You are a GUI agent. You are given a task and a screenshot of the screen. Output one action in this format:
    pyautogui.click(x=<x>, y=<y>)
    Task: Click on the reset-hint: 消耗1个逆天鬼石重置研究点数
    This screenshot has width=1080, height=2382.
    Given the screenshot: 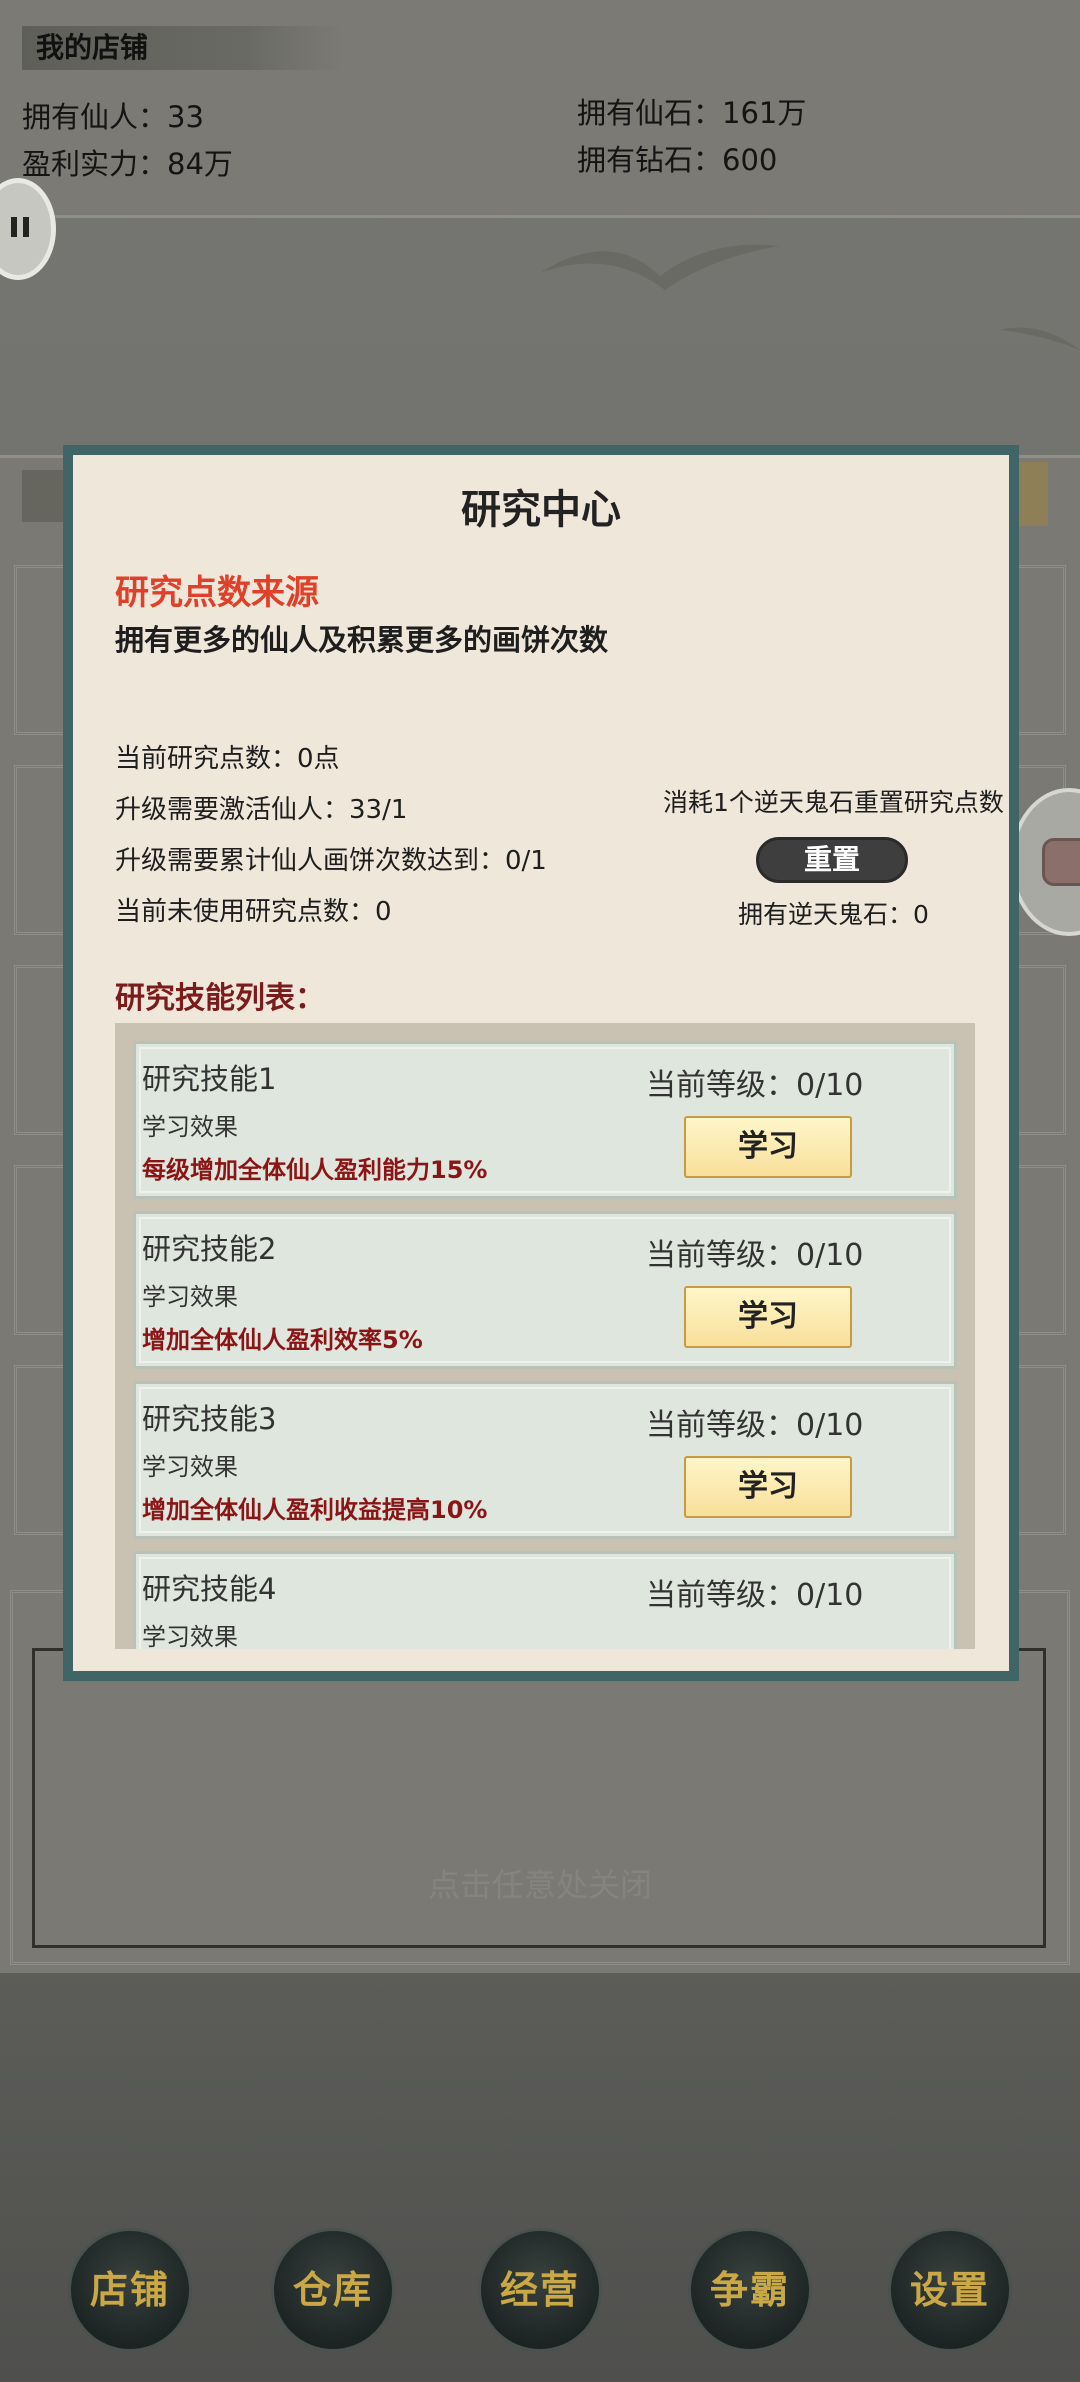 What is the action you would take?
    pyautogui.click(x=833, y=802)
    